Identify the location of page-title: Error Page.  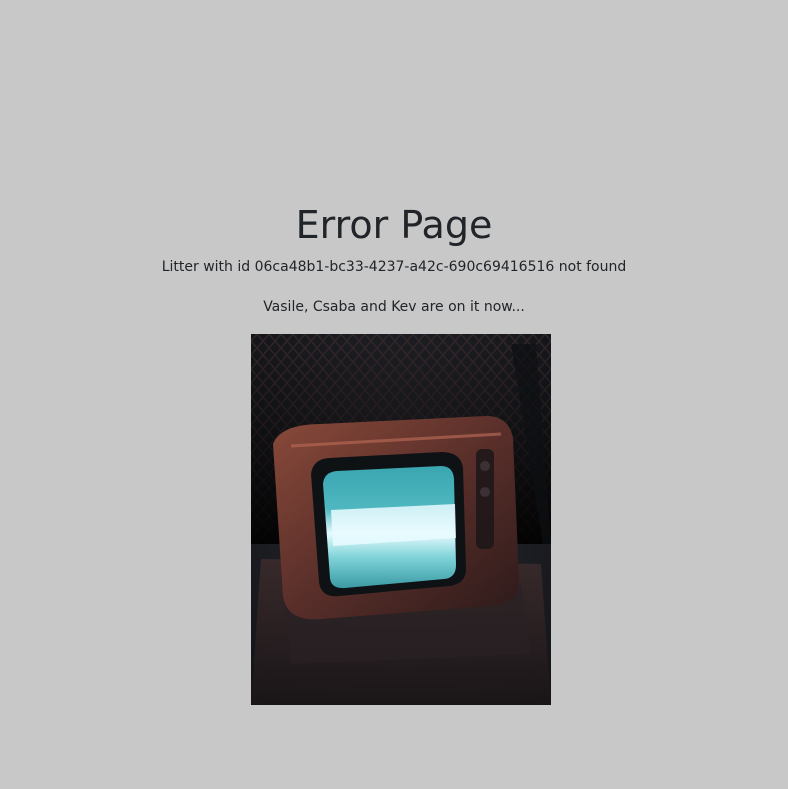
(394, 225).